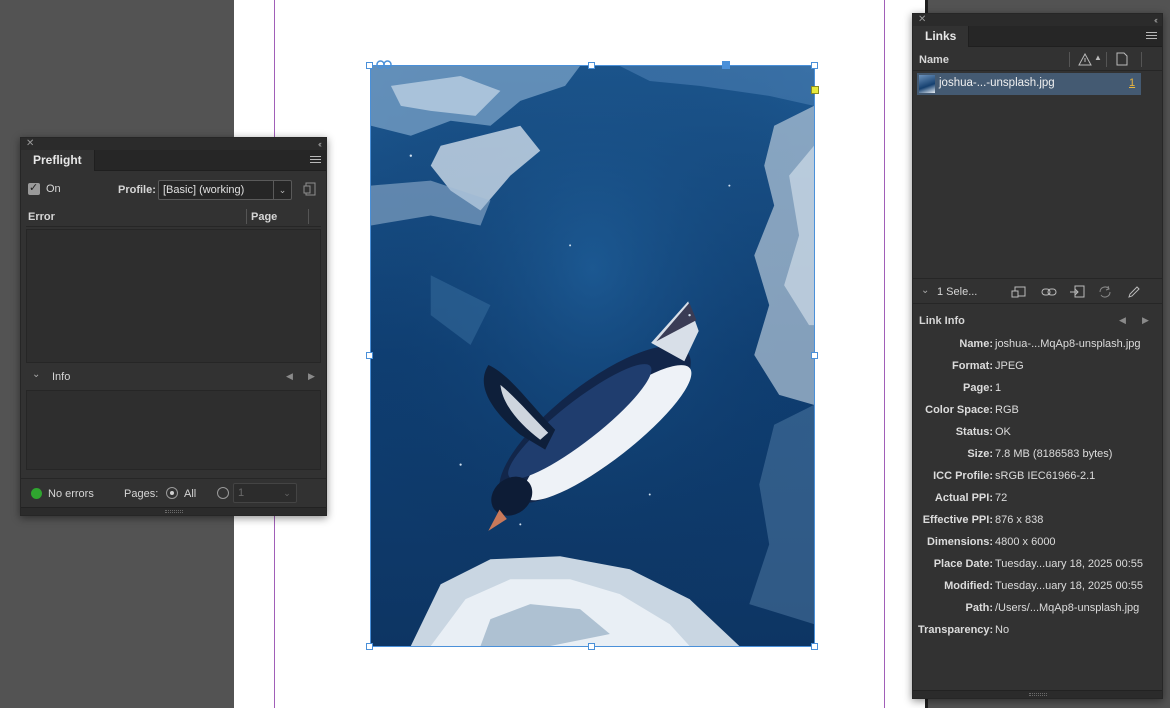 This screenshot has height=708, width=1170. What do you see at coordinates (173, 430) in the screenshot?
I see `info-box` at bounding box center [173, 430].